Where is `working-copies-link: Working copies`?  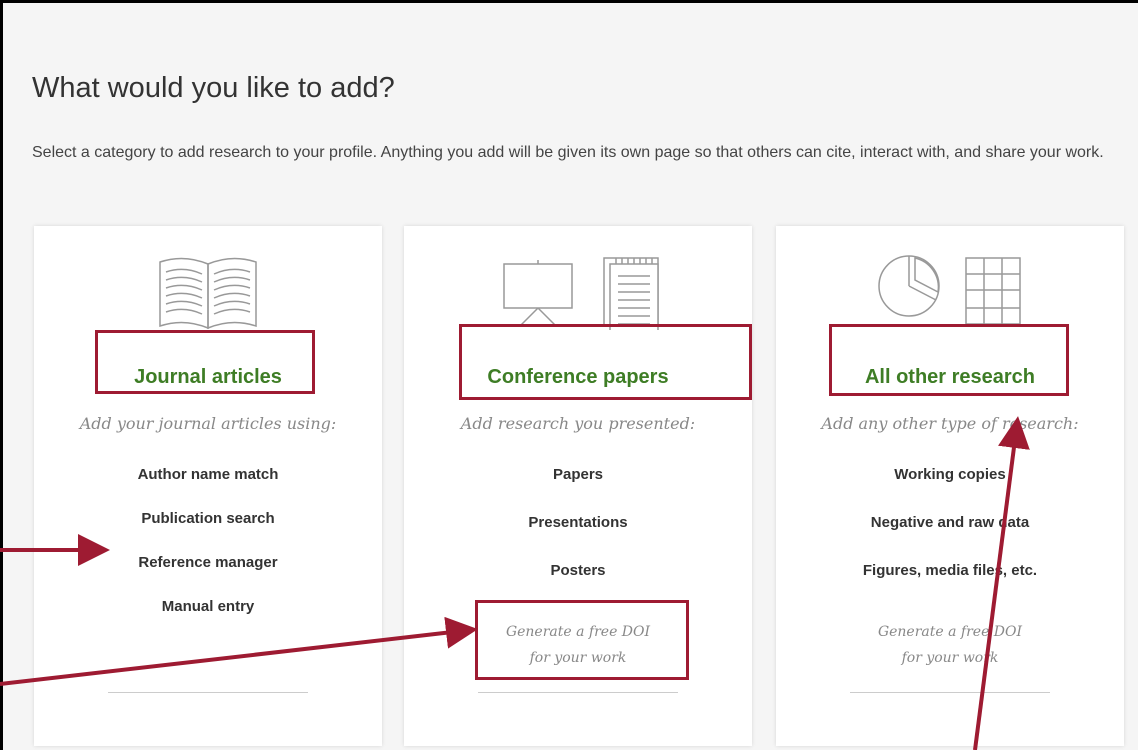 working-copies-link: Working copies is located at coordinates (950, 474).